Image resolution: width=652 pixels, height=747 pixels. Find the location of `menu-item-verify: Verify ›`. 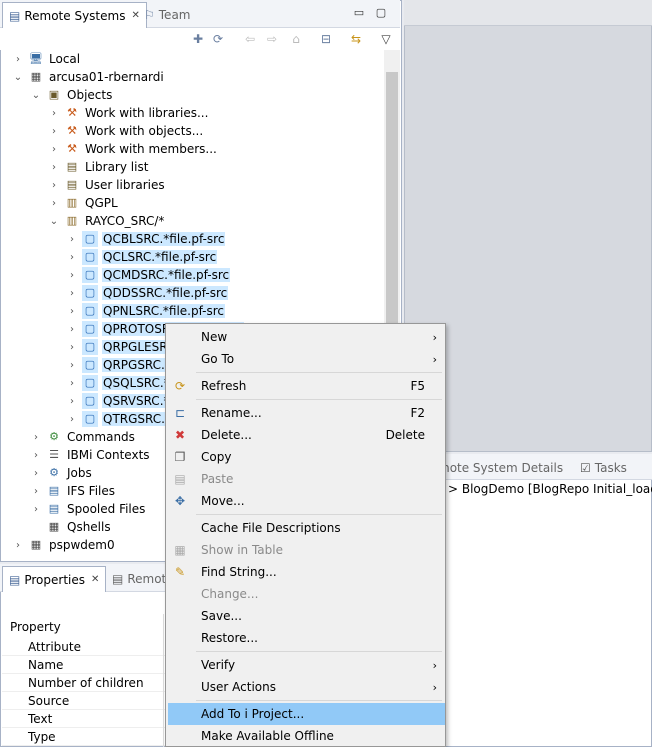

menu-item-verify: Verify › is located at coordinates (306, 665).